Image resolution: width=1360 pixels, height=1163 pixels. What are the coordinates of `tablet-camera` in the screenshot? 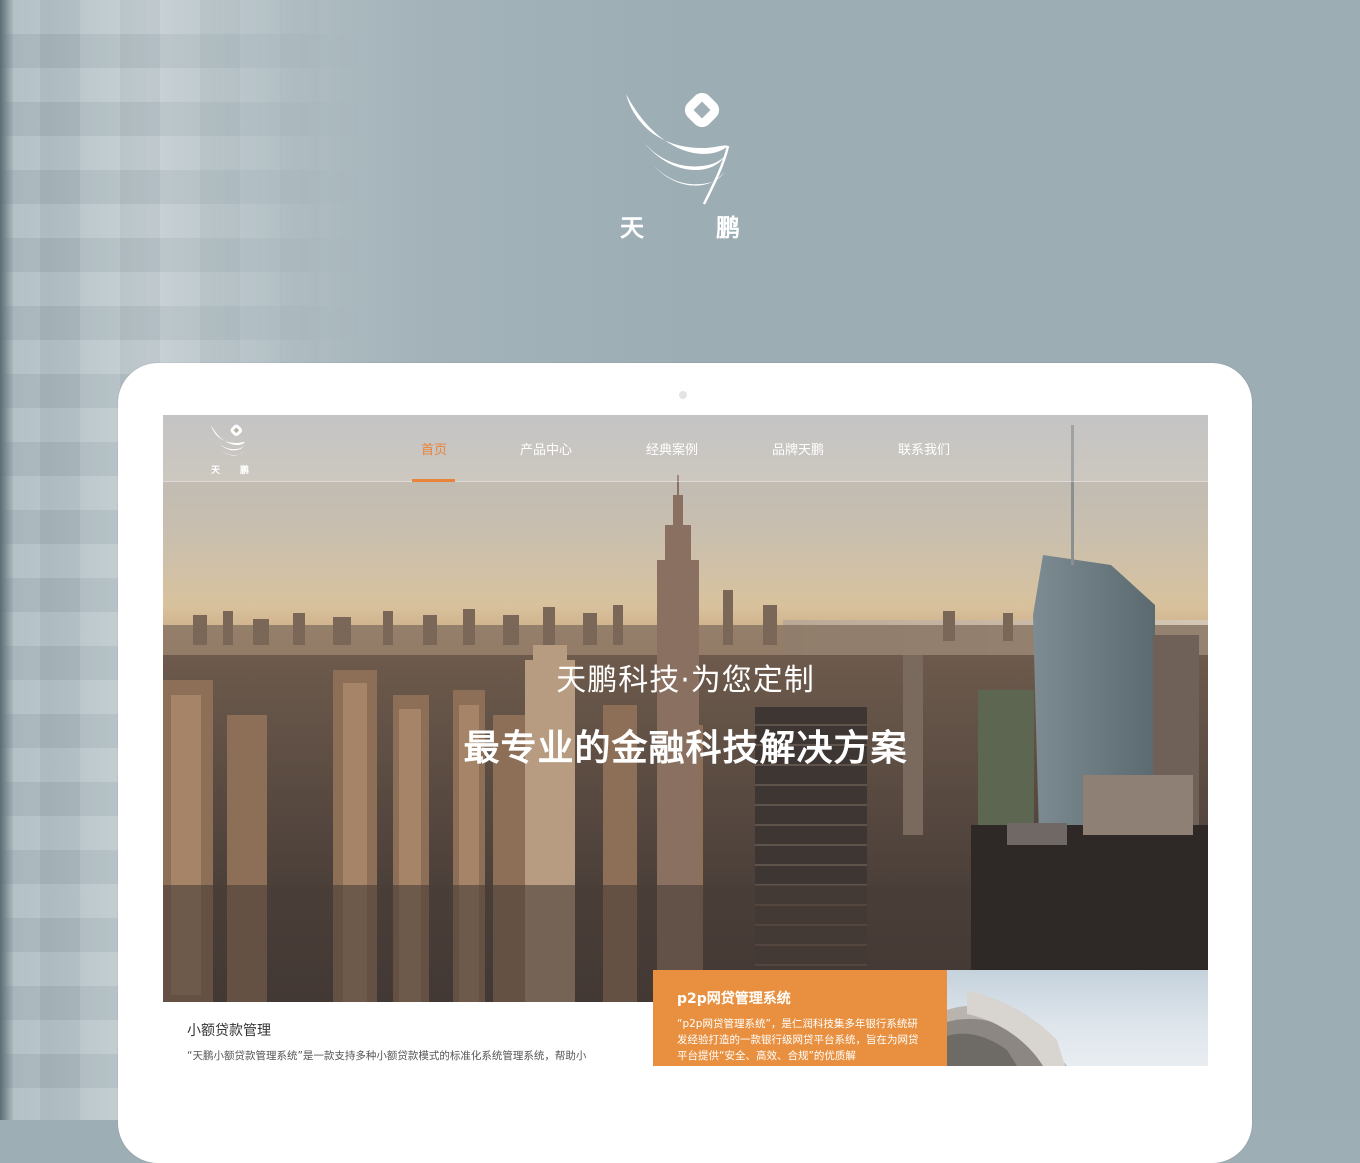 It's located at (683, 395).